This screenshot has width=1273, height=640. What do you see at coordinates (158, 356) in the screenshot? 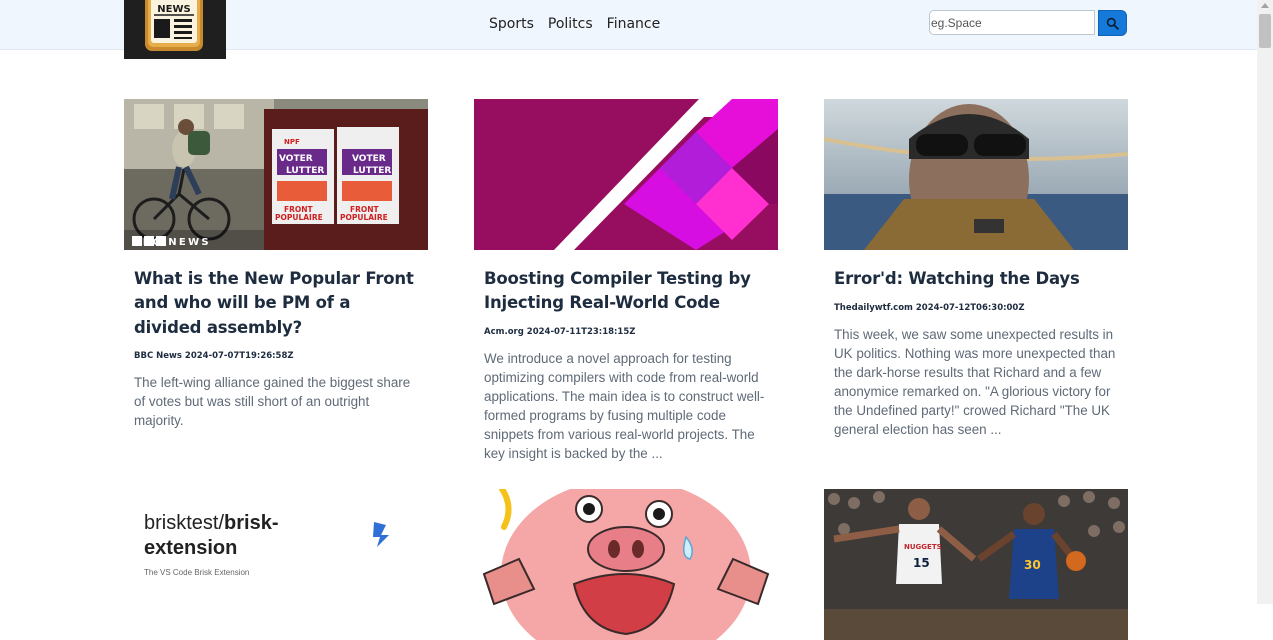
I see `article-source: BBC News` at bounding box center [158, 356].